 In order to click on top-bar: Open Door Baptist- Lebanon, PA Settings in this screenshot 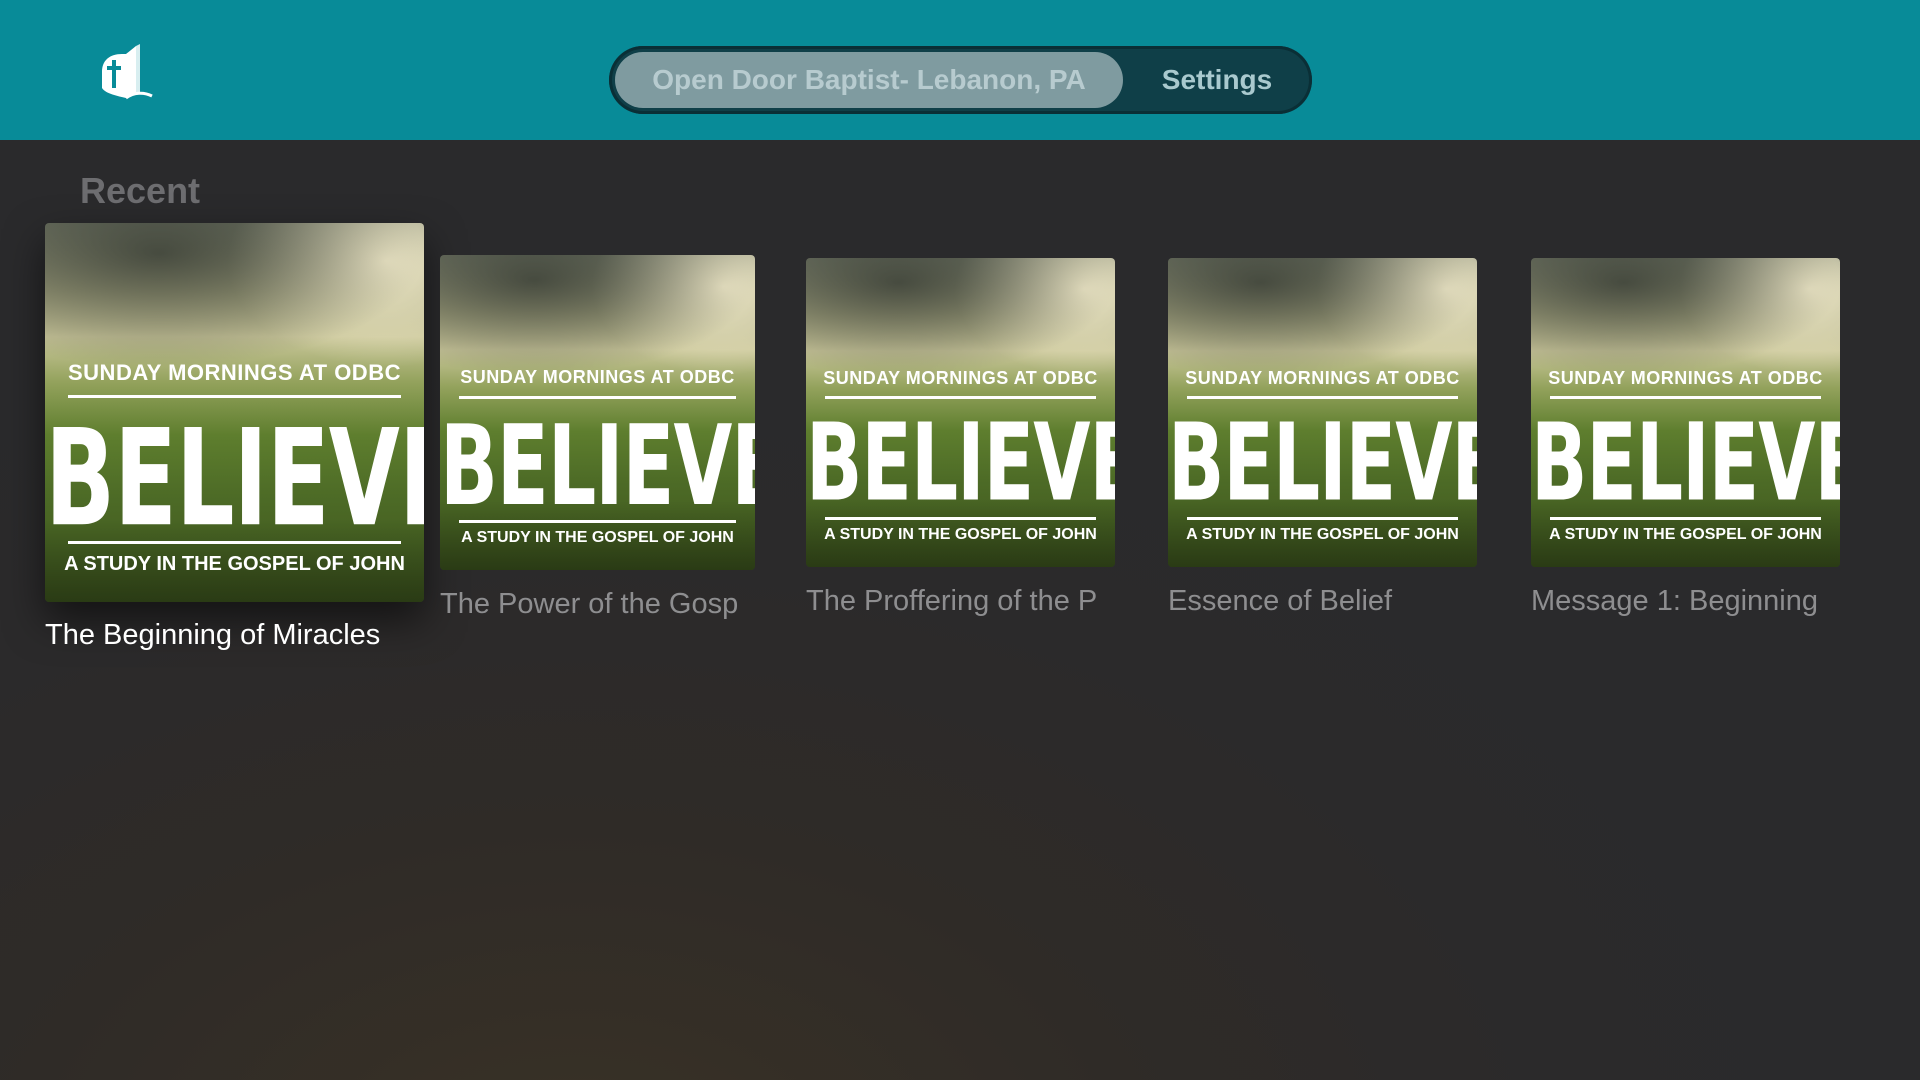, I will do `click(960, 70)`.